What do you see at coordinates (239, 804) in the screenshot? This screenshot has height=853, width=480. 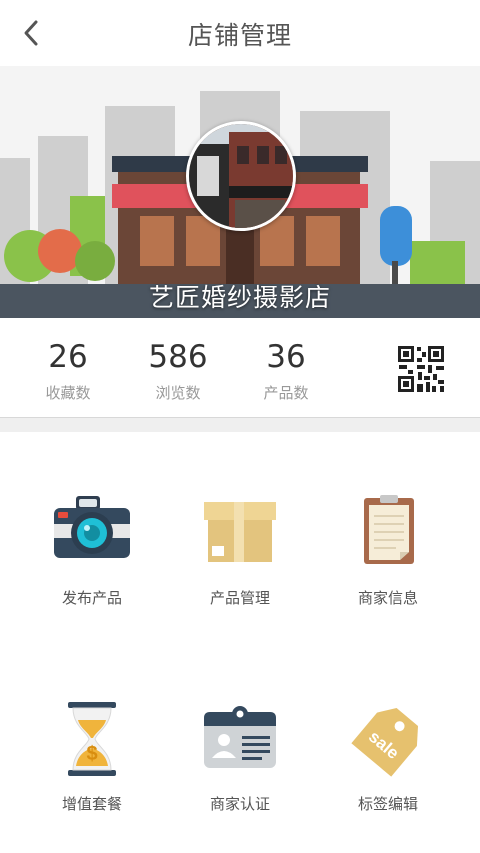 I see `menu-label: 商家认证` at bounding box center [239, 804].